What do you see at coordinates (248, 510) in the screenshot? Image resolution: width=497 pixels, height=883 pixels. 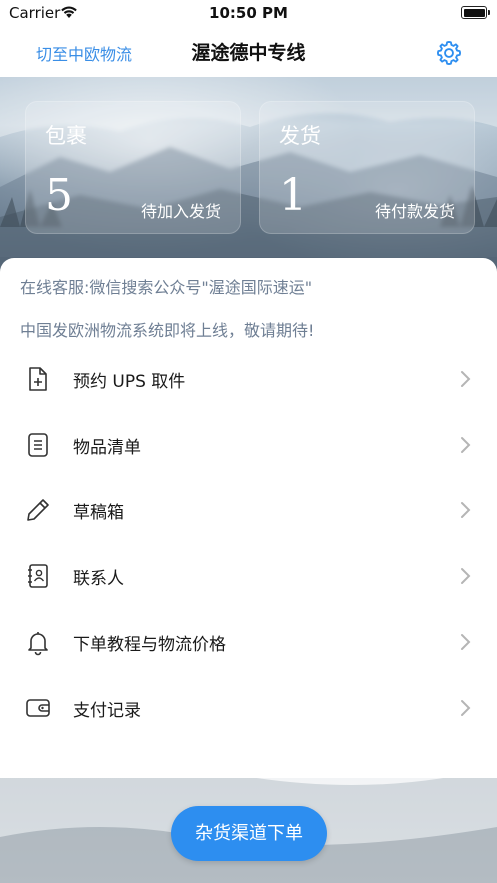 I see `menu-item-drafts: 草稿箱` at bounding box center [248, 510].